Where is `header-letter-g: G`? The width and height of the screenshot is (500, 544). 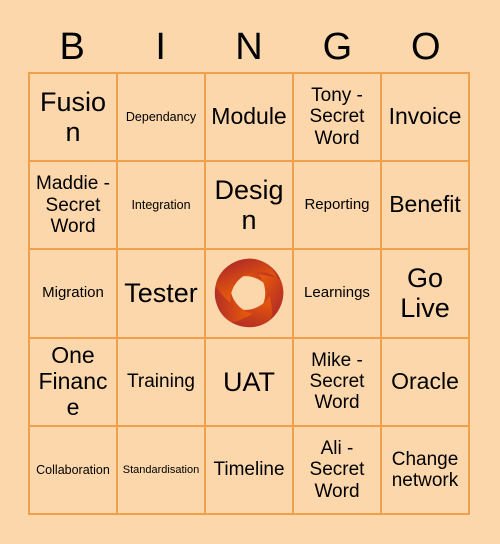
header-letter-g: G is located at coordinates (337, 47).